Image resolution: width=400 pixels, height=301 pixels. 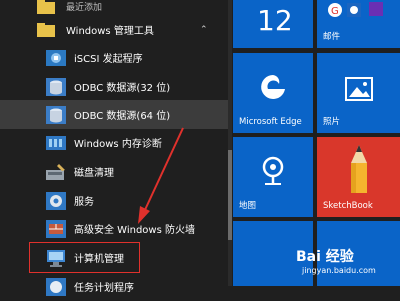 What do you see at coordinates (348, 206) in the screenshot?
I see `sketchbook-label: SketchBook` at bounding box center [348, 206].